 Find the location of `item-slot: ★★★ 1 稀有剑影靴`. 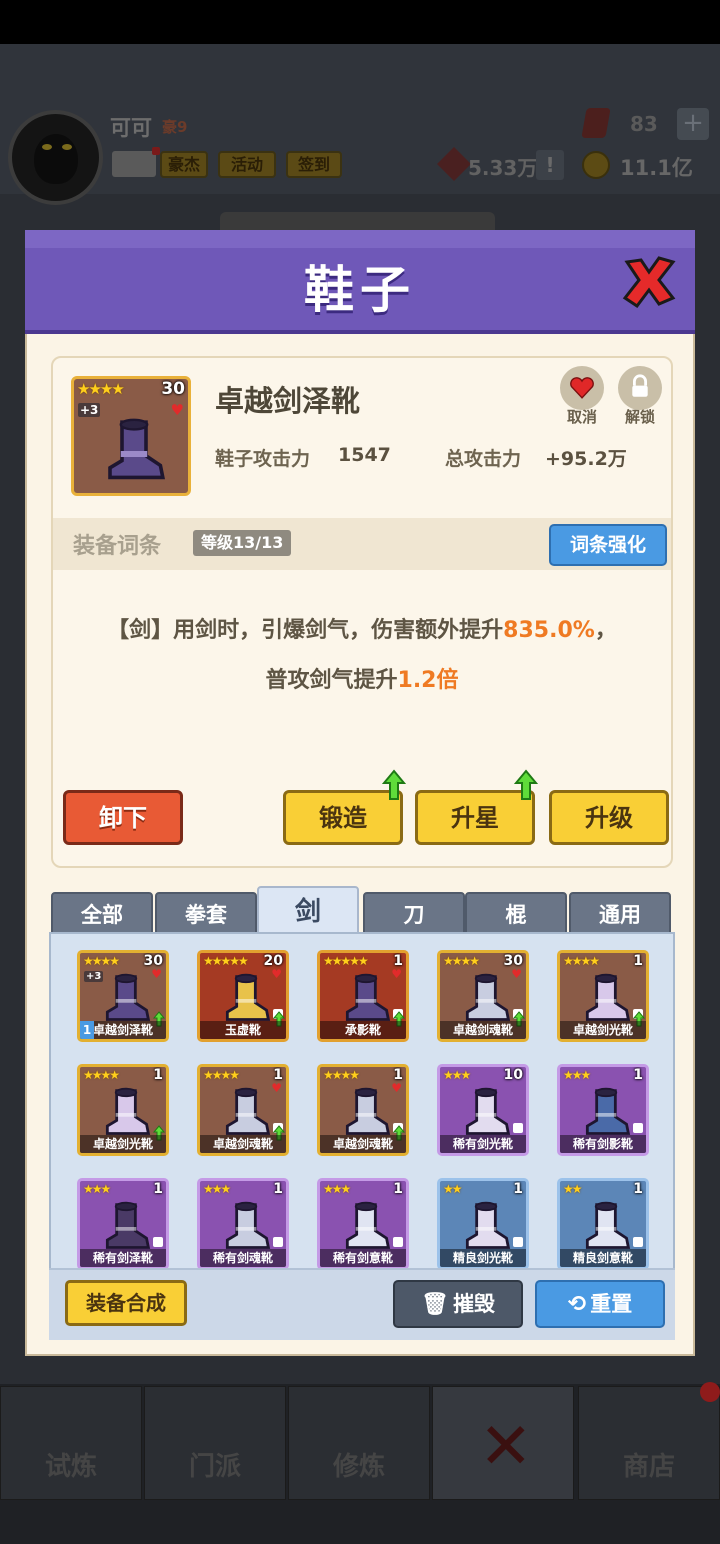

item-slot: ★★★ 1 稀有剑影靴 is located at coordinates (603, 1110).